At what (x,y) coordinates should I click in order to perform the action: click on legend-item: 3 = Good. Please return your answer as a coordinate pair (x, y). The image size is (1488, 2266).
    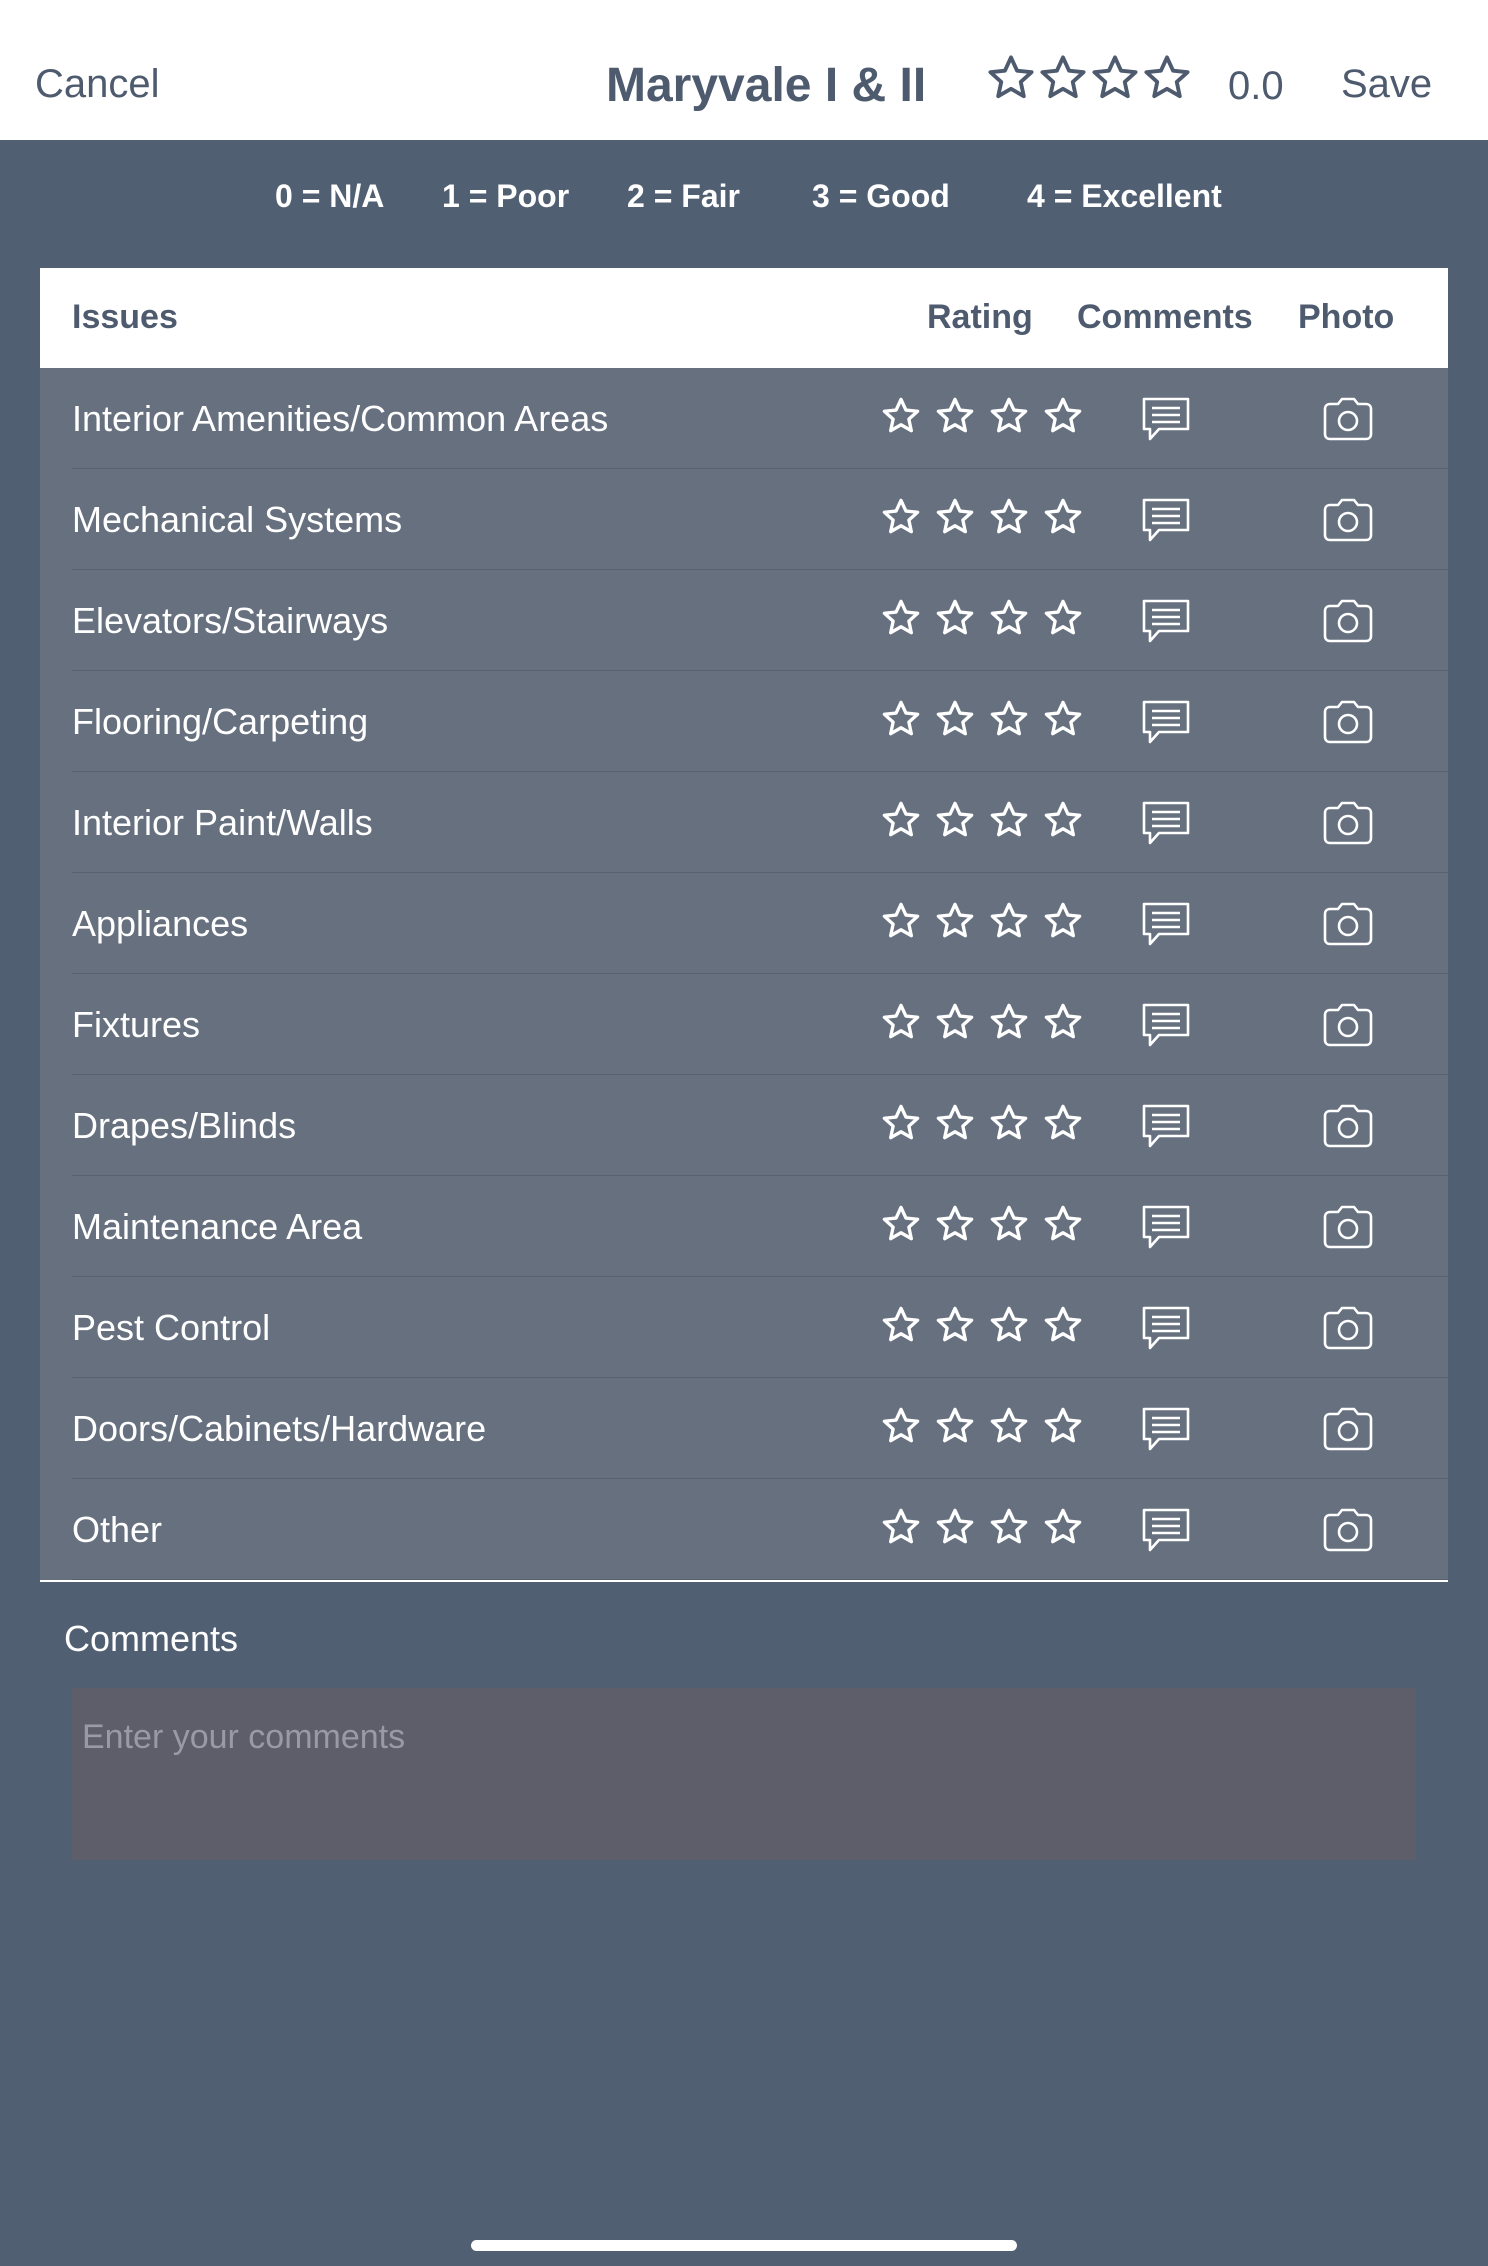
    Looking at the image, I should click on (881, 196).